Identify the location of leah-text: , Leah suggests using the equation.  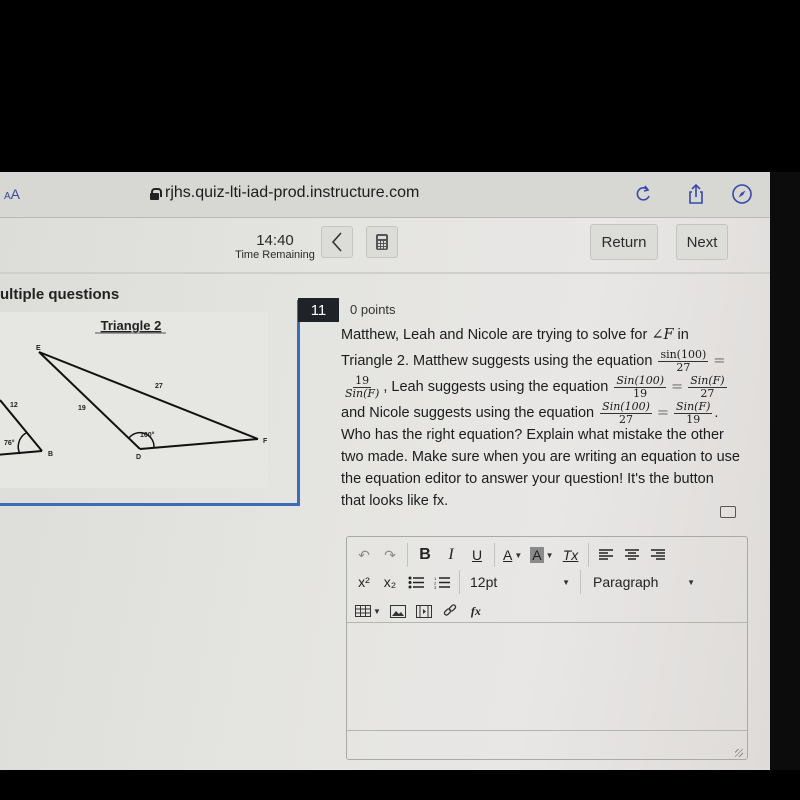
(496, 387).